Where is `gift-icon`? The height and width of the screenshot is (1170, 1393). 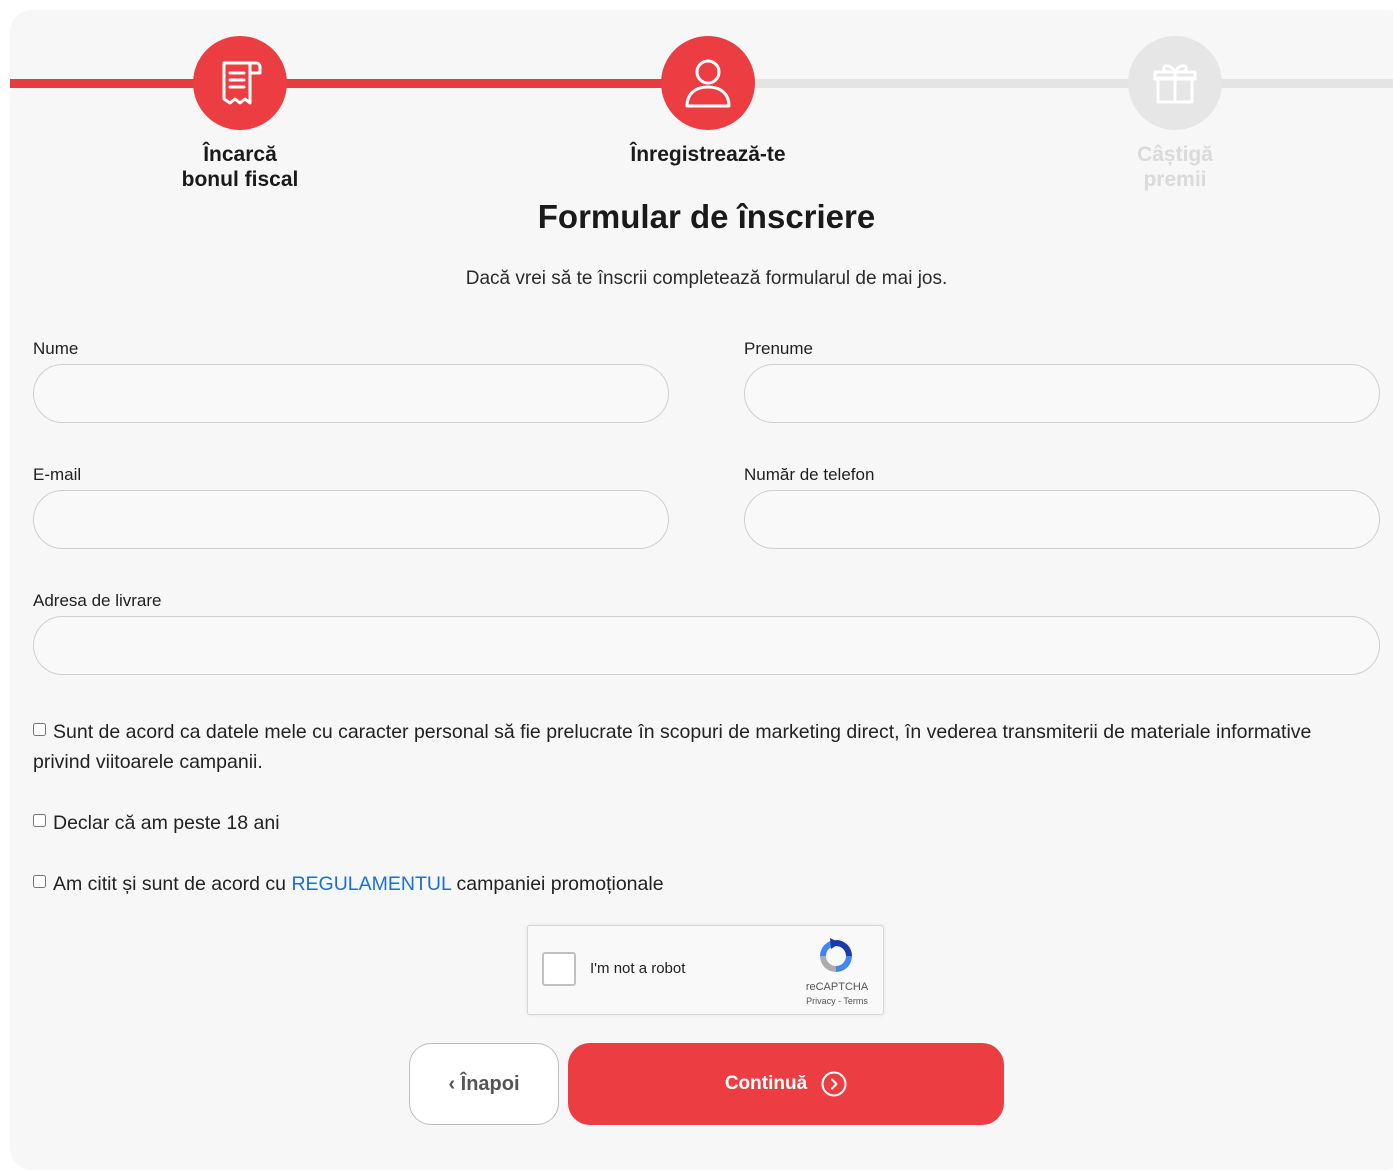
gift-icon is located at coordinates (1175, 84).